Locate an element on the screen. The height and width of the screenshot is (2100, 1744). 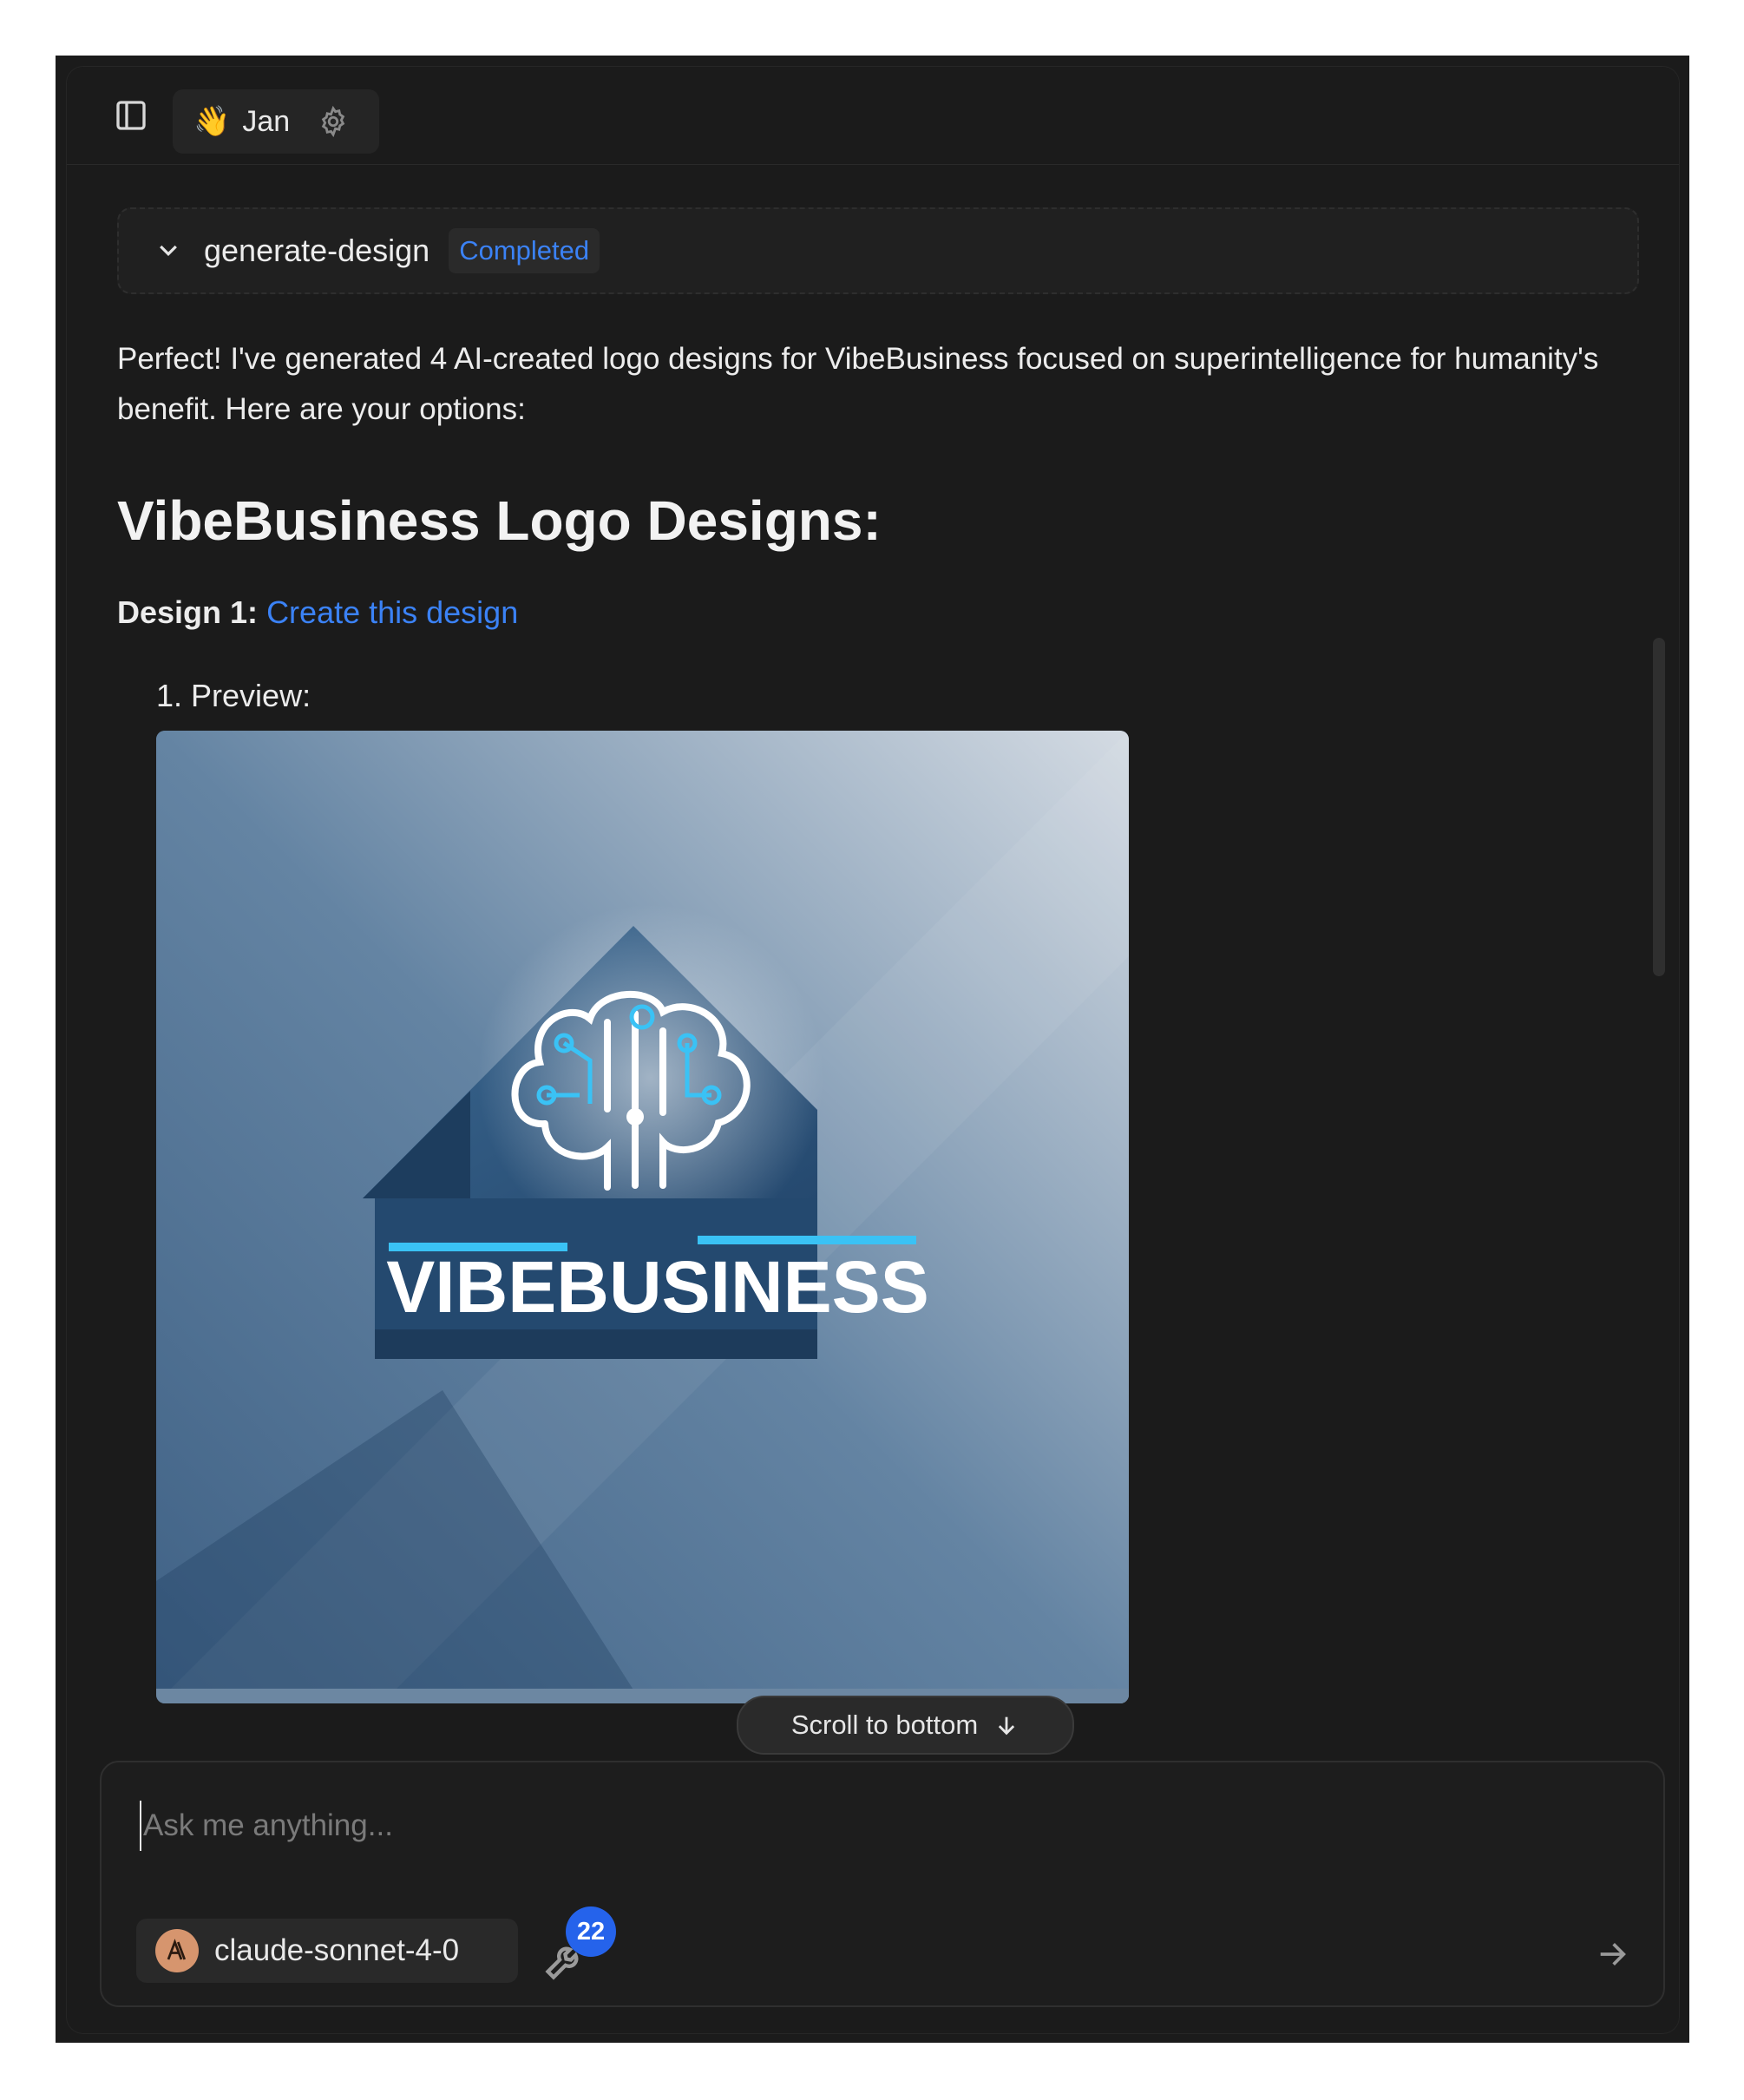
status-badge: Completed is located at coordinates (524, 250).